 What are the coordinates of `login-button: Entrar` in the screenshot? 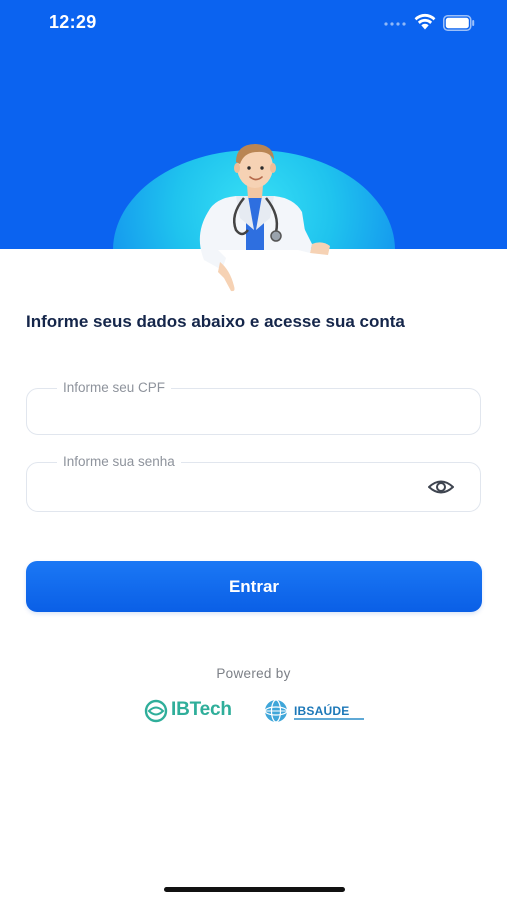 It's located at (254, 586).